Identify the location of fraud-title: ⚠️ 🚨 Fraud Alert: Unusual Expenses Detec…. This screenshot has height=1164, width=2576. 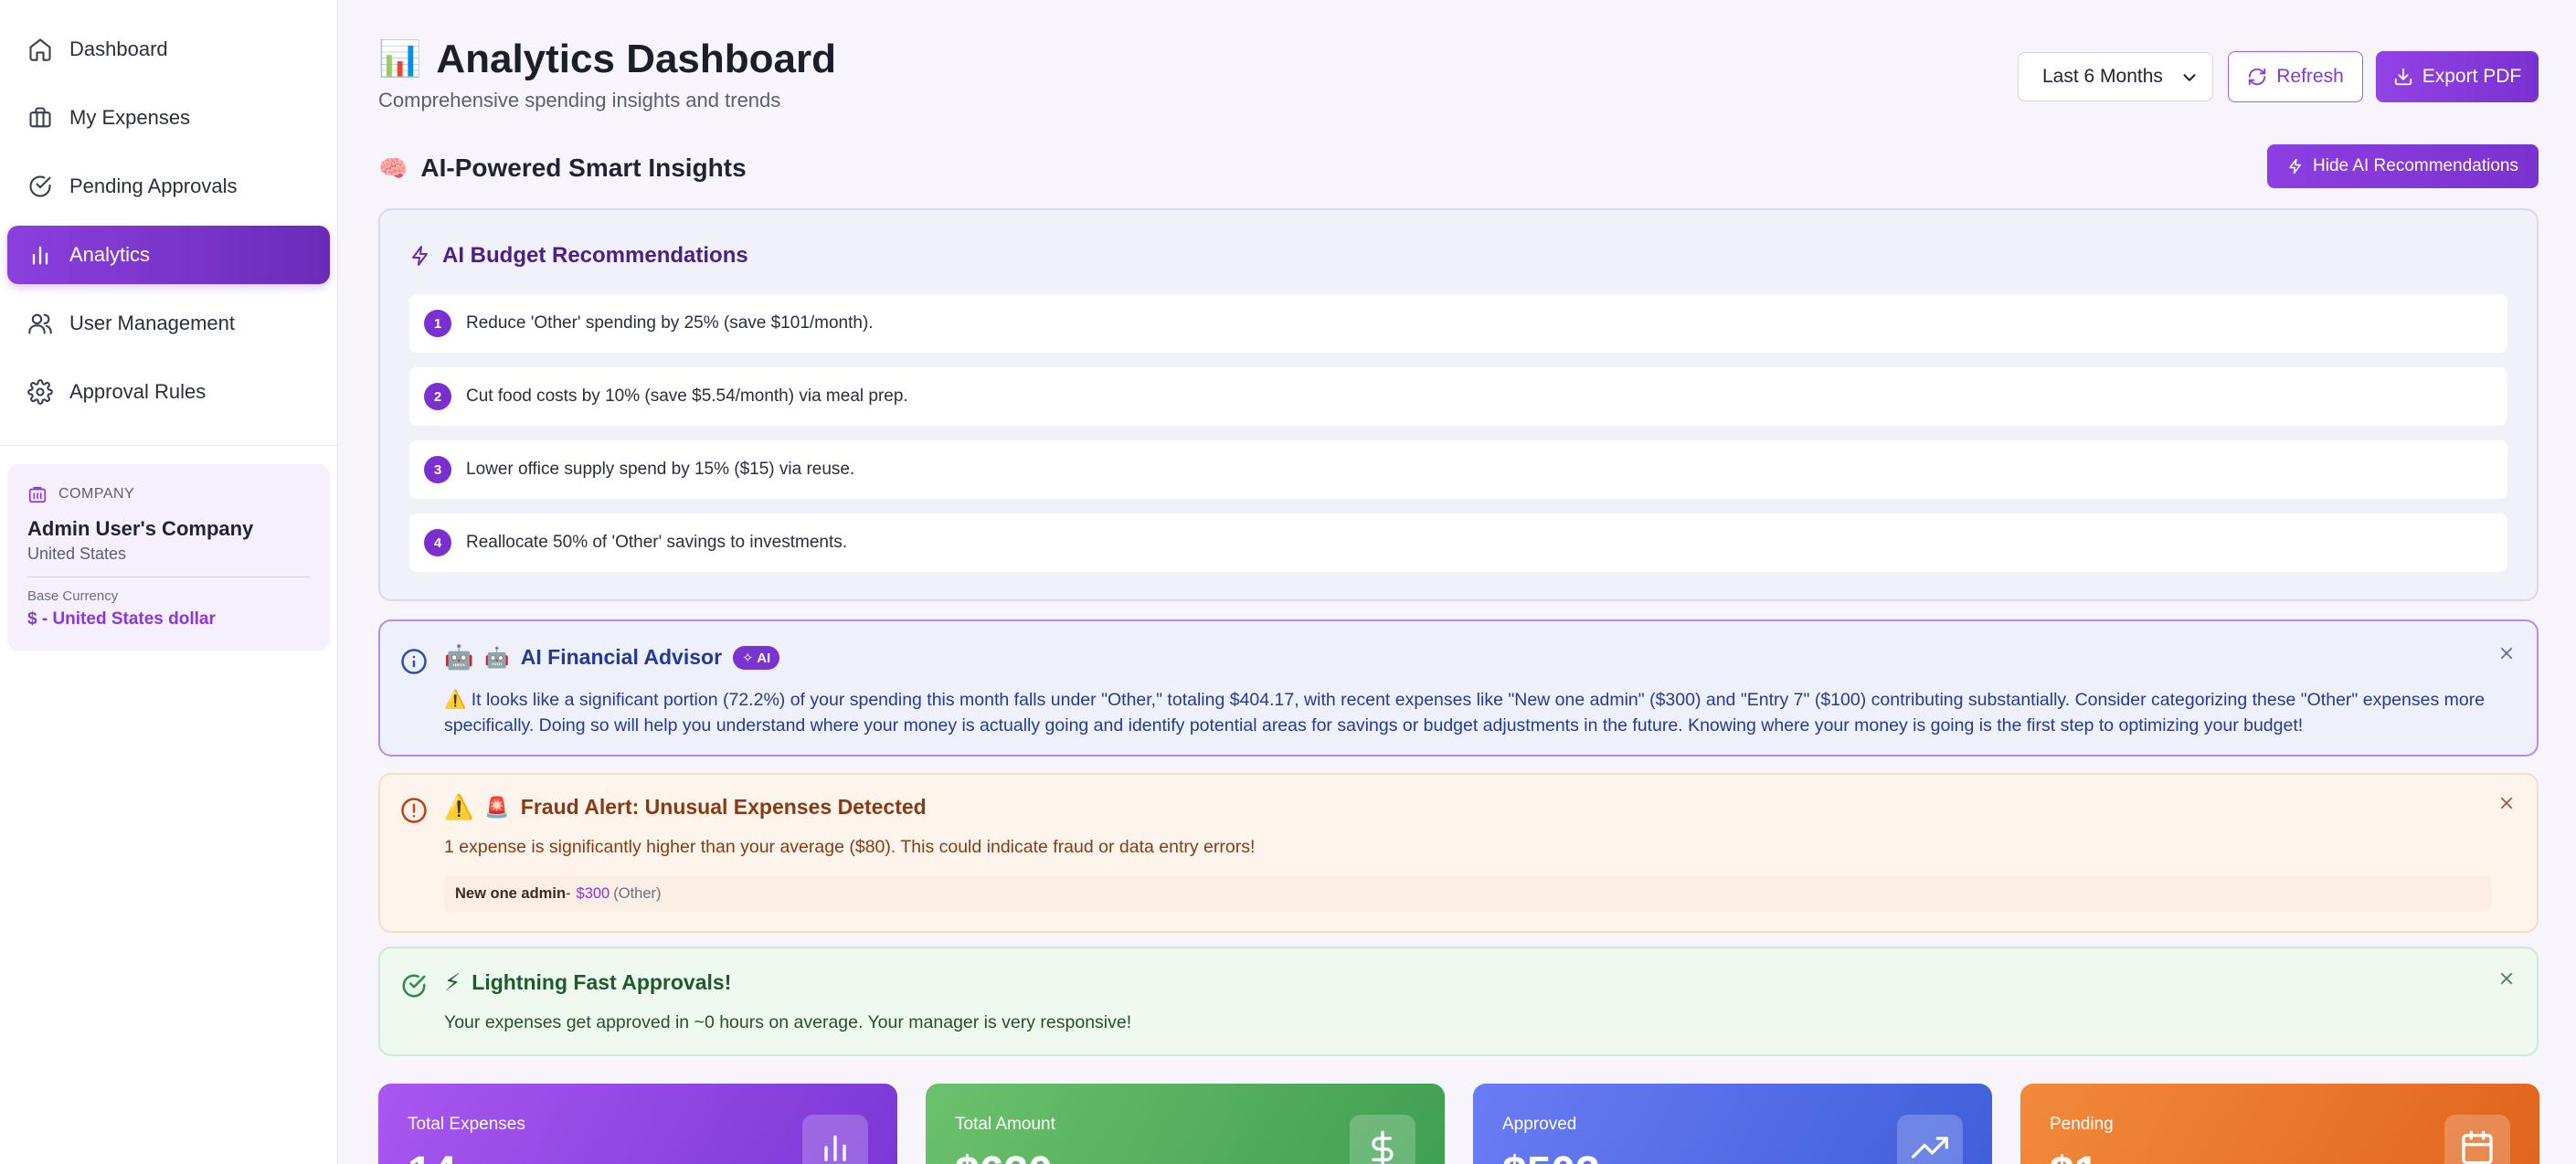
(685, 807).